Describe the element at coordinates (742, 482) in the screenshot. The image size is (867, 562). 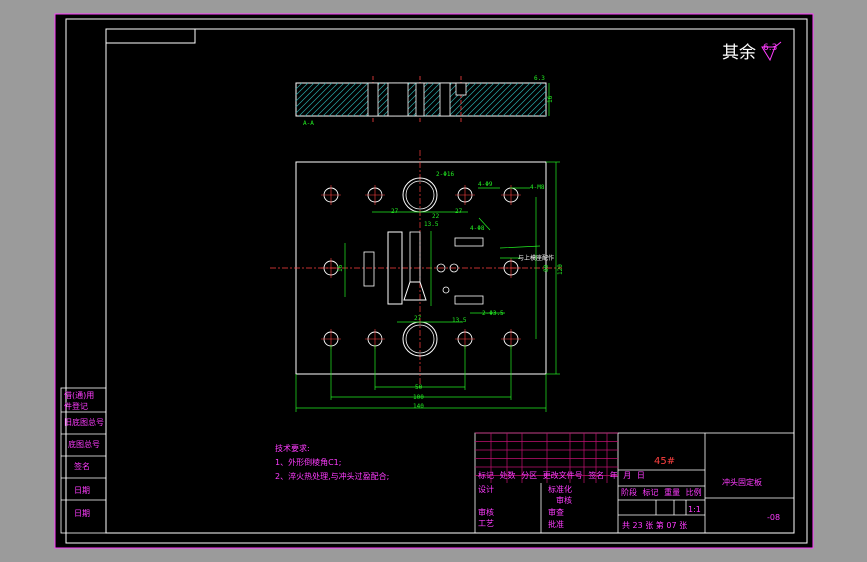
I see `part-name: 冲头固定板` at that location.